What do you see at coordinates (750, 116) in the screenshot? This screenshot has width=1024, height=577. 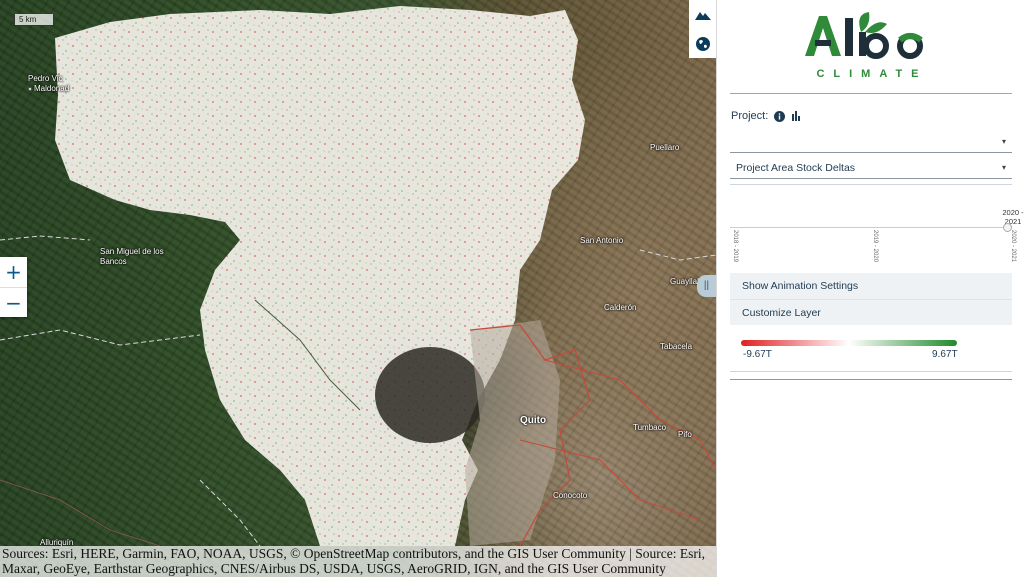 I see `project-label: Project:` at bounding box center [750, 116].